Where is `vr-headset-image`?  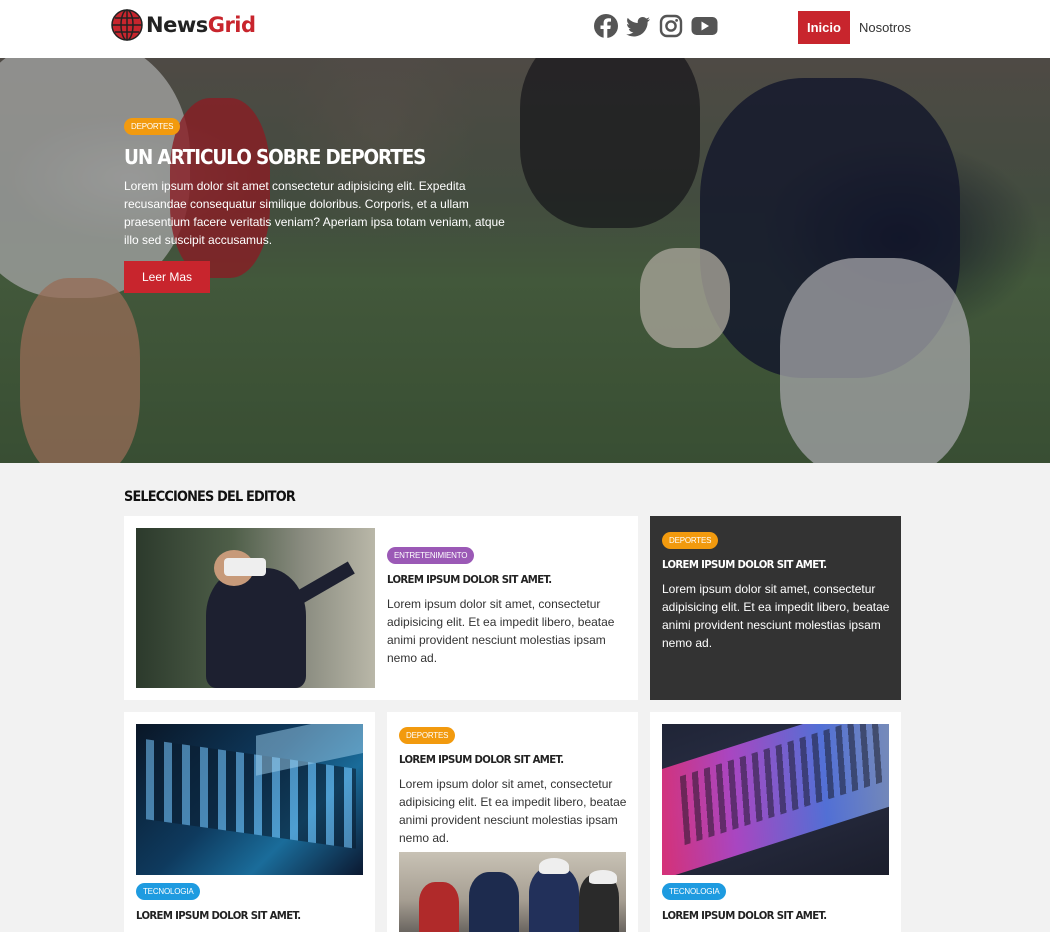
vr-headset-image is located at coordinates (255, 608).